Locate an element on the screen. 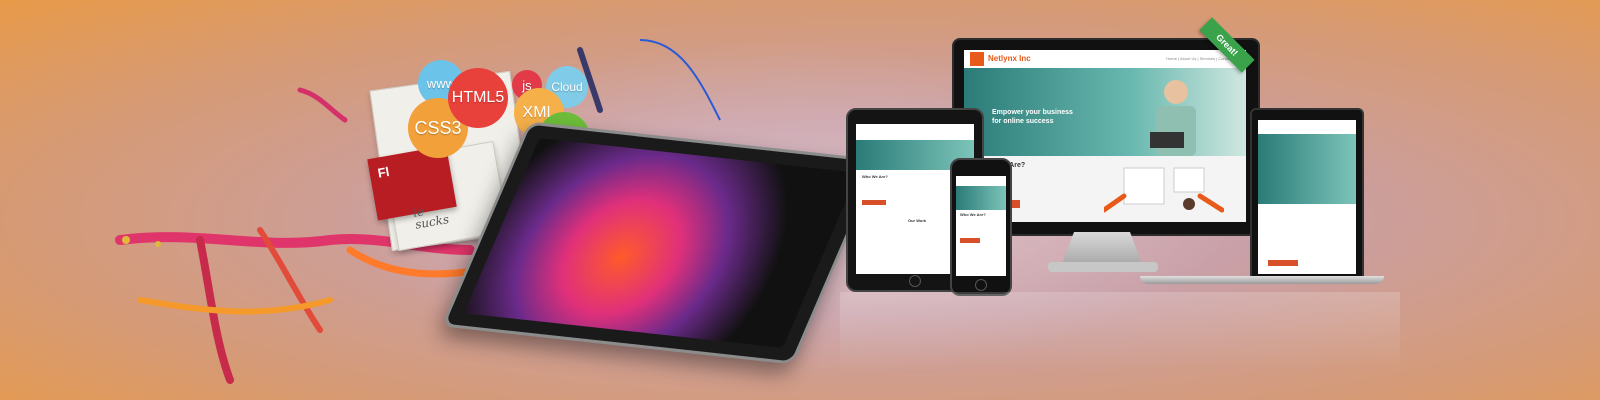 This screenshot has width=1600, height=400. phone-screen: Who We Are? is located at coordinates (981, 226).